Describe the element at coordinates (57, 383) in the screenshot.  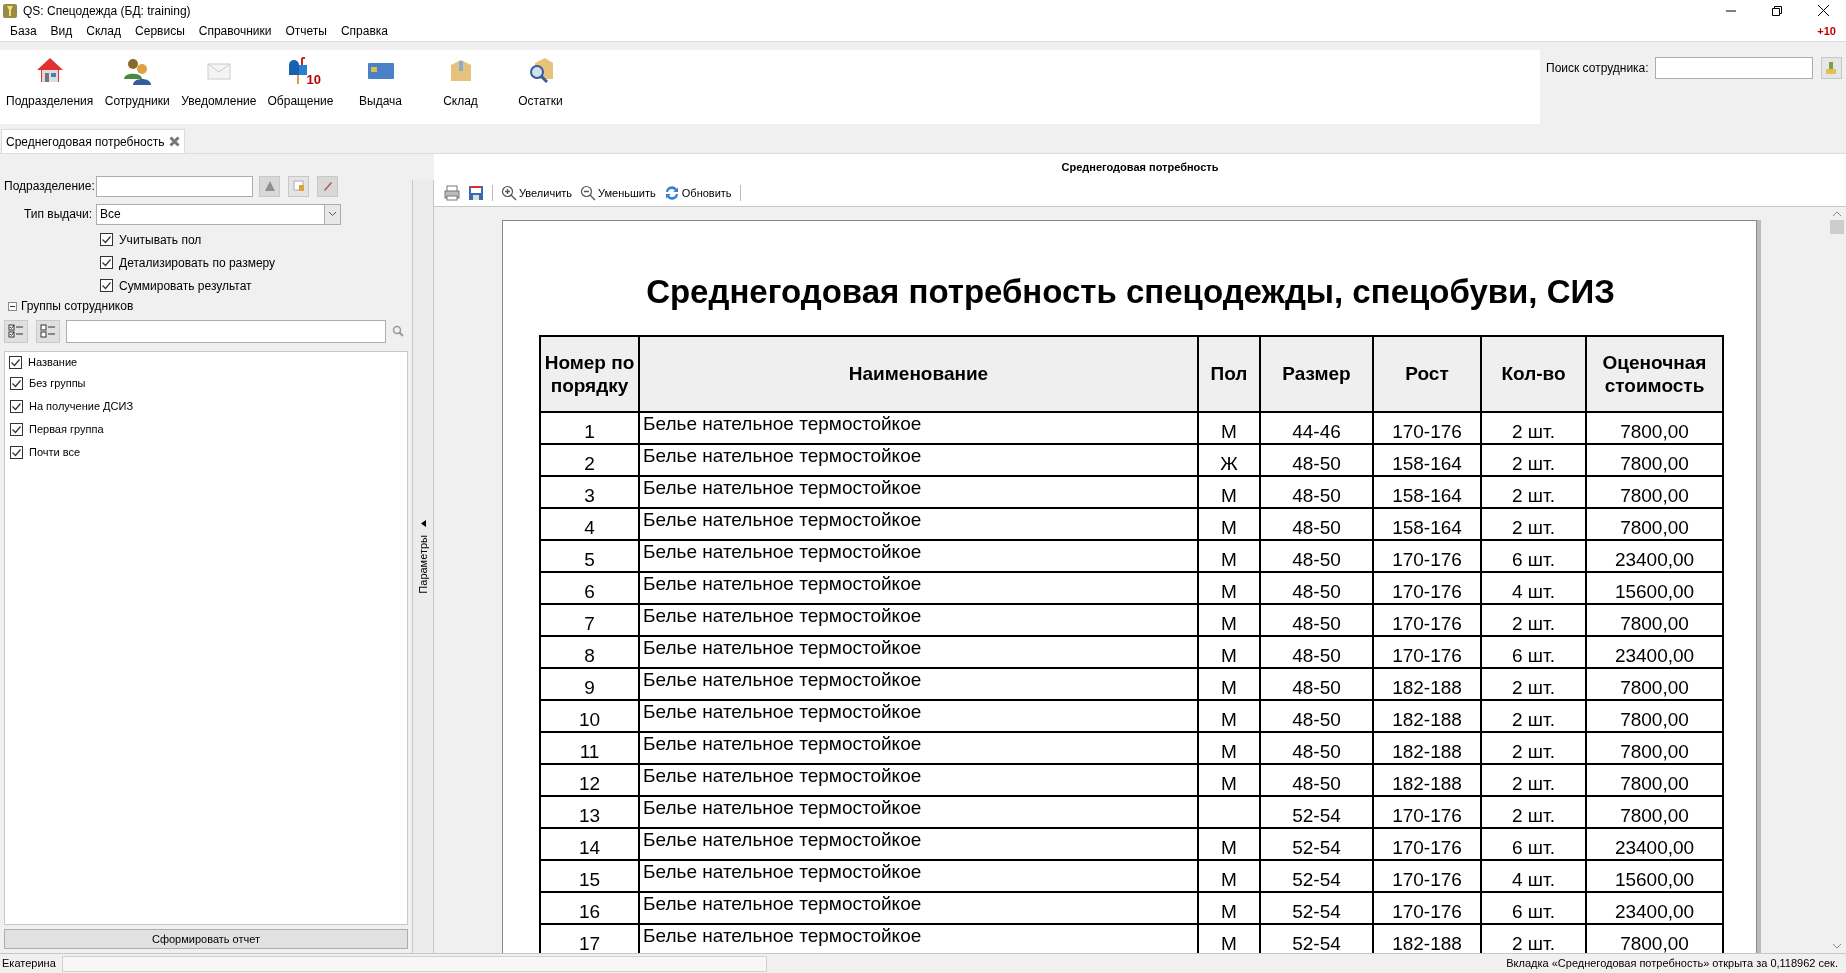
I see `list-item: Без группы` at that location.